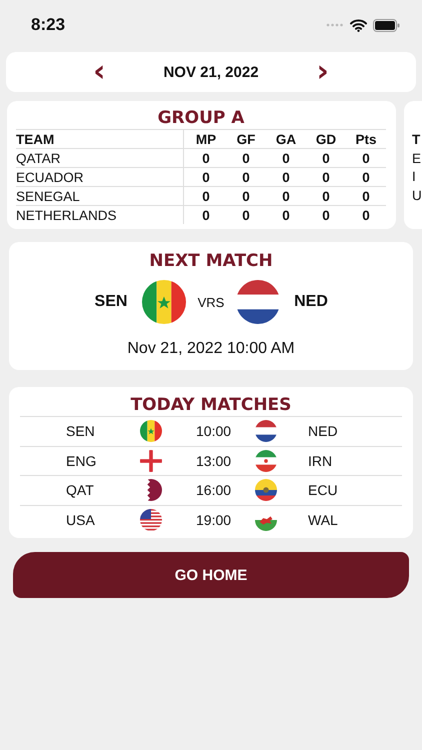 The width and height of the screenshot is (422, 750). What do you see at coordinates (100, 158) in the screenshot?
I see `team-name: QATAR` at bounding box center [100, 158].